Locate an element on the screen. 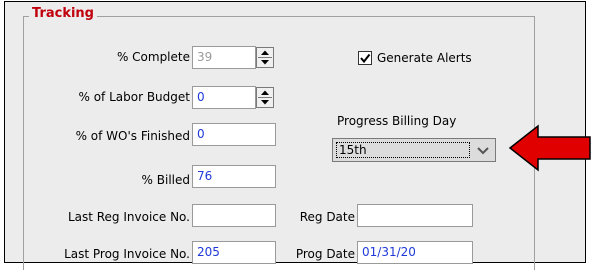 The height and width of the screenshot is (271, 598). percent-labor-budget-spinner is located at coordinates (265, 97).